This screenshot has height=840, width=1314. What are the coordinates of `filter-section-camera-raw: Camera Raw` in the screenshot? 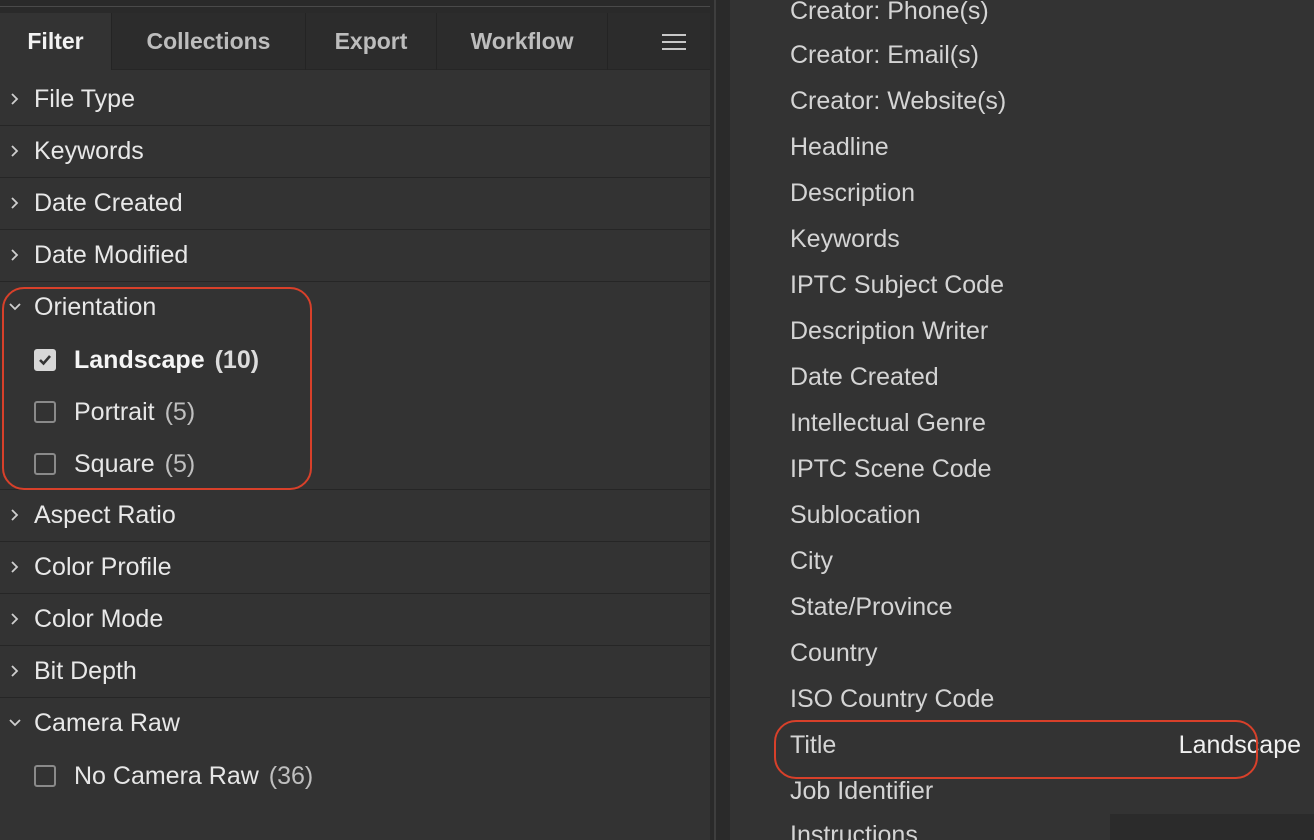 It's located at (355, 724).